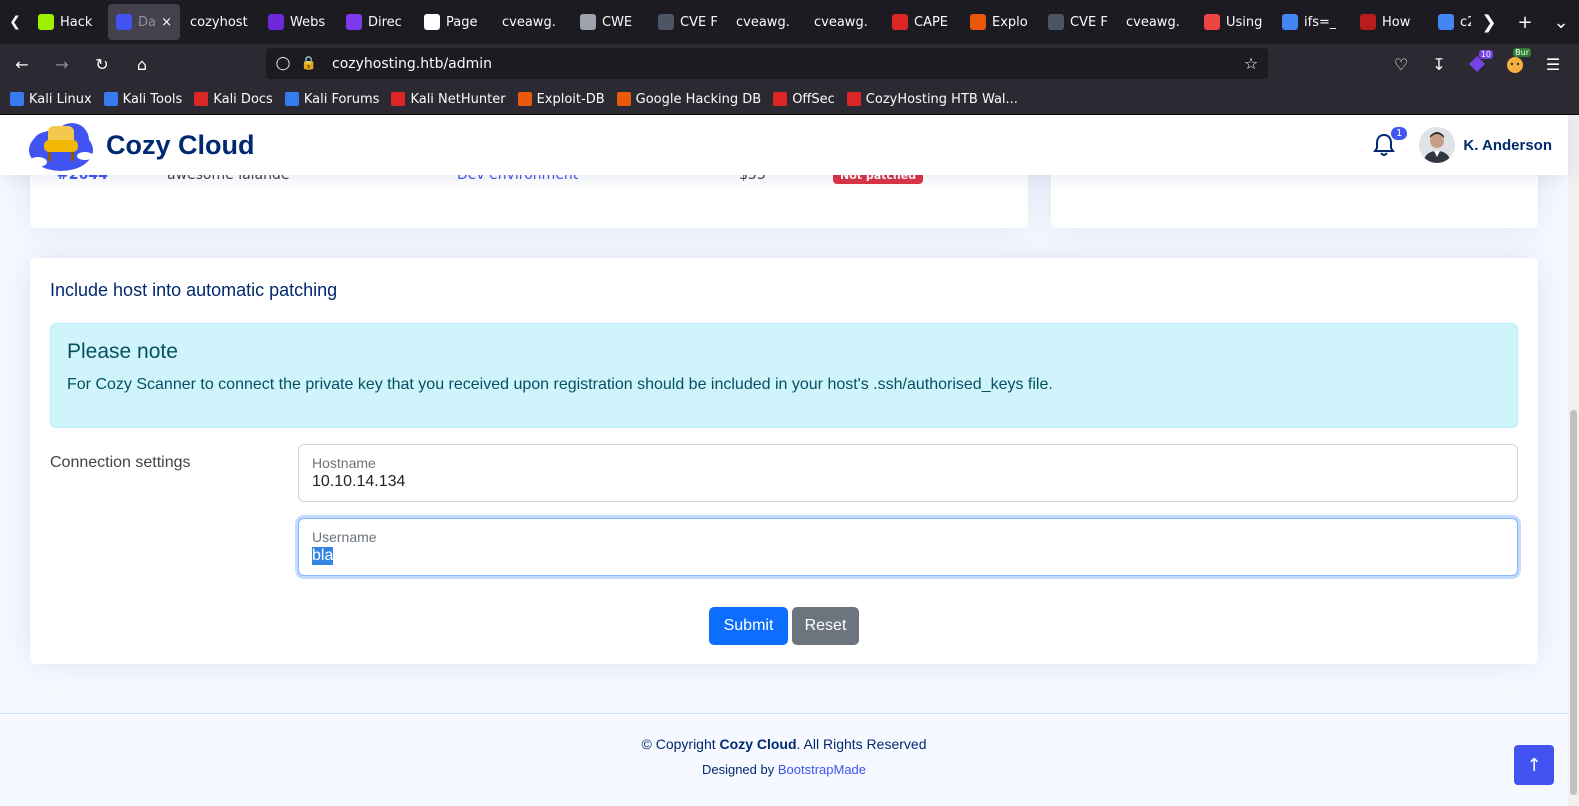 The width and height of the screenshot is (1579, 806). I want to click on browser-tab: CWE, so click(610, 22).